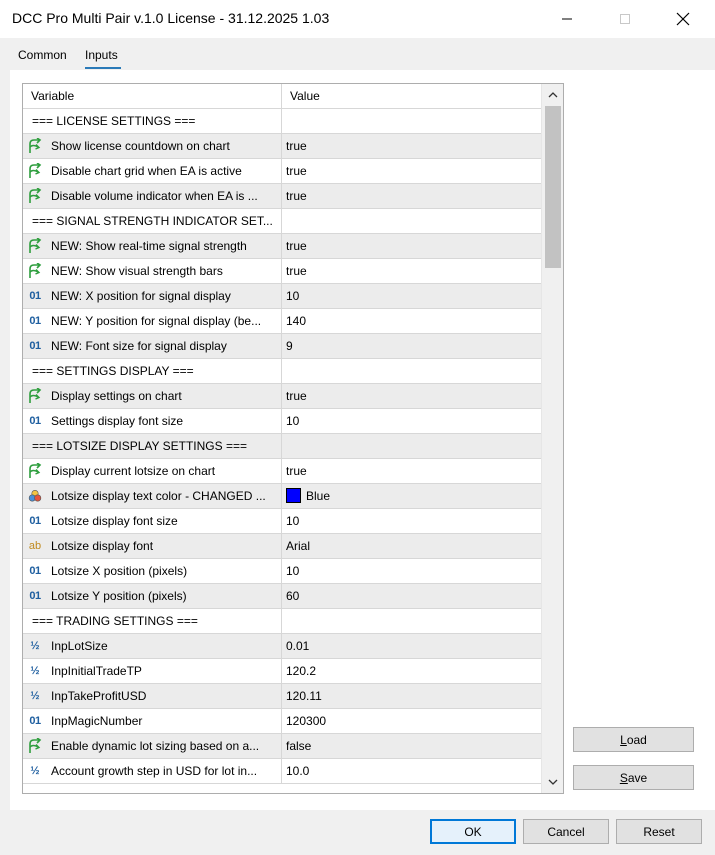 This screenshot has width=715, height=855. I want to click on table-row: NEW: Show real-time signal strength true, so click(282, 246).